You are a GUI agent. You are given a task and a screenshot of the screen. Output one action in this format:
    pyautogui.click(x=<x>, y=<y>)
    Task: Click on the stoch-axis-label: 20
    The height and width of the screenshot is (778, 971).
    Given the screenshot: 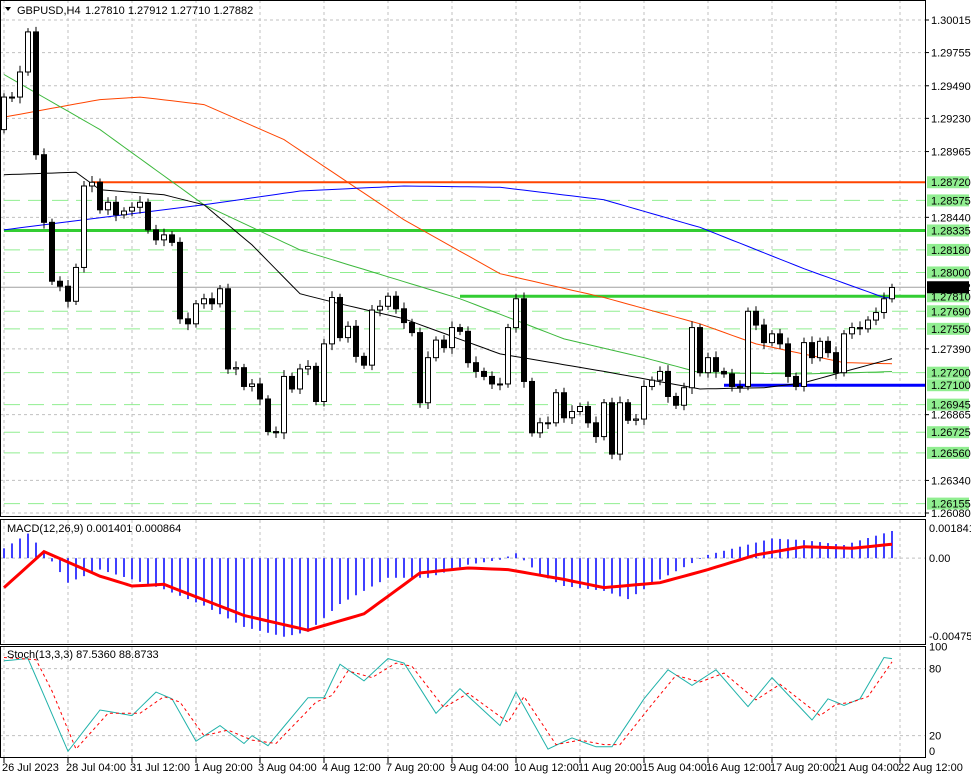 What is the action you would take?
    pyautogui.click(x=935, y=737)
    